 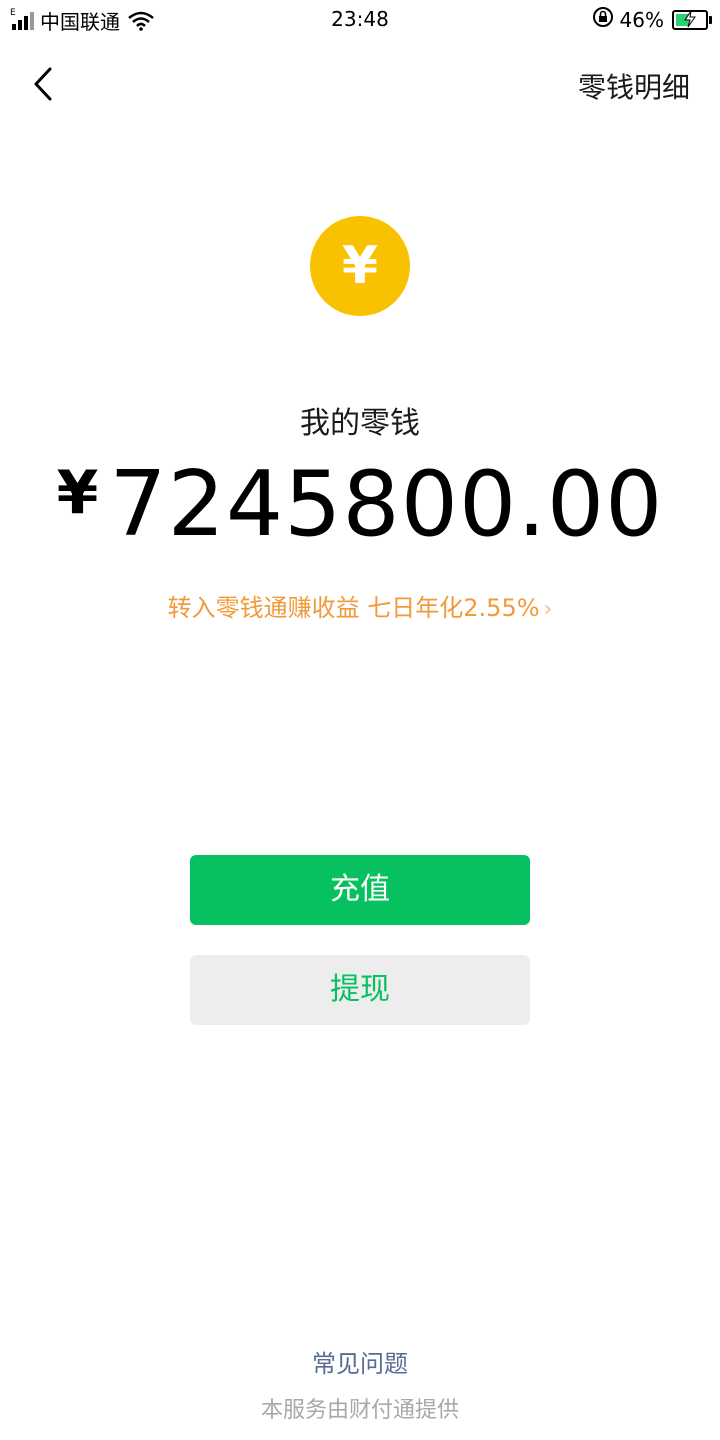 What do you see at coordinates (353, 608) in the screenshot?
I see `promo-text: 转入零钱通赚收益 七日年化2.55%` at bounding box center [353, 608].